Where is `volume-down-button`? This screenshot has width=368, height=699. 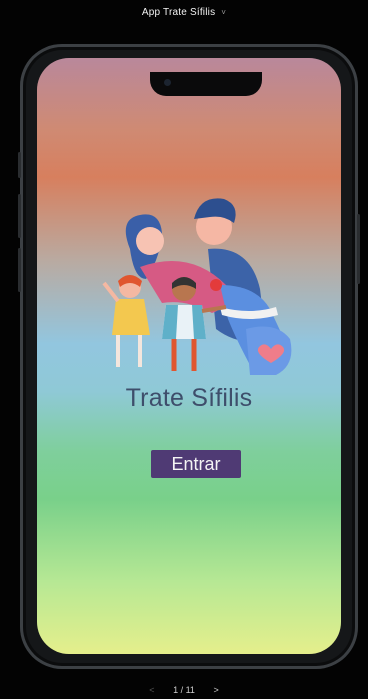
volume-down-button is located at coordinates (19, 270).